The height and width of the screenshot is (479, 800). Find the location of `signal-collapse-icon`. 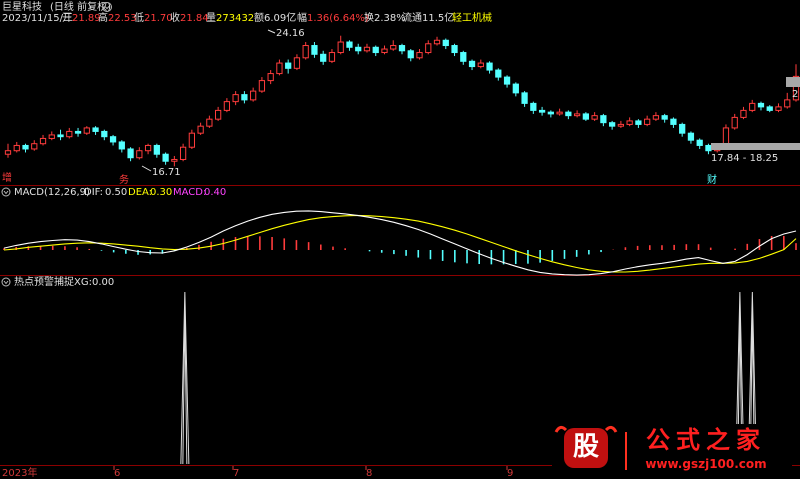

signal-collapse-icon is located at coordinates (6, 282).